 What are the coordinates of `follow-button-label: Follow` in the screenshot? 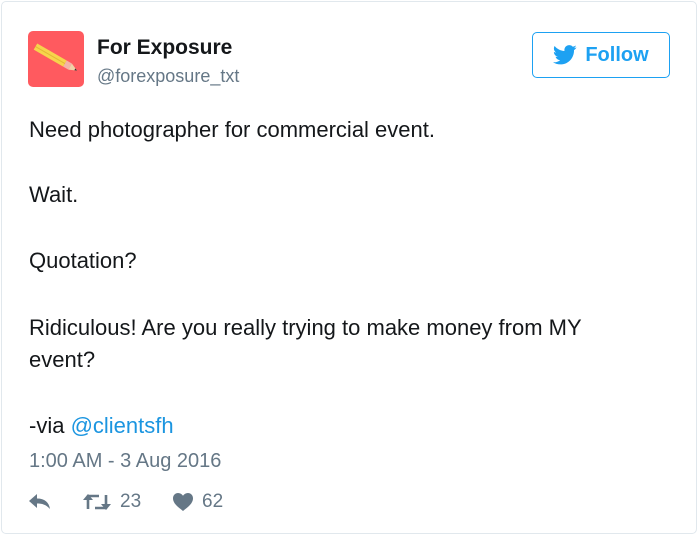 It's located at (617, 54).